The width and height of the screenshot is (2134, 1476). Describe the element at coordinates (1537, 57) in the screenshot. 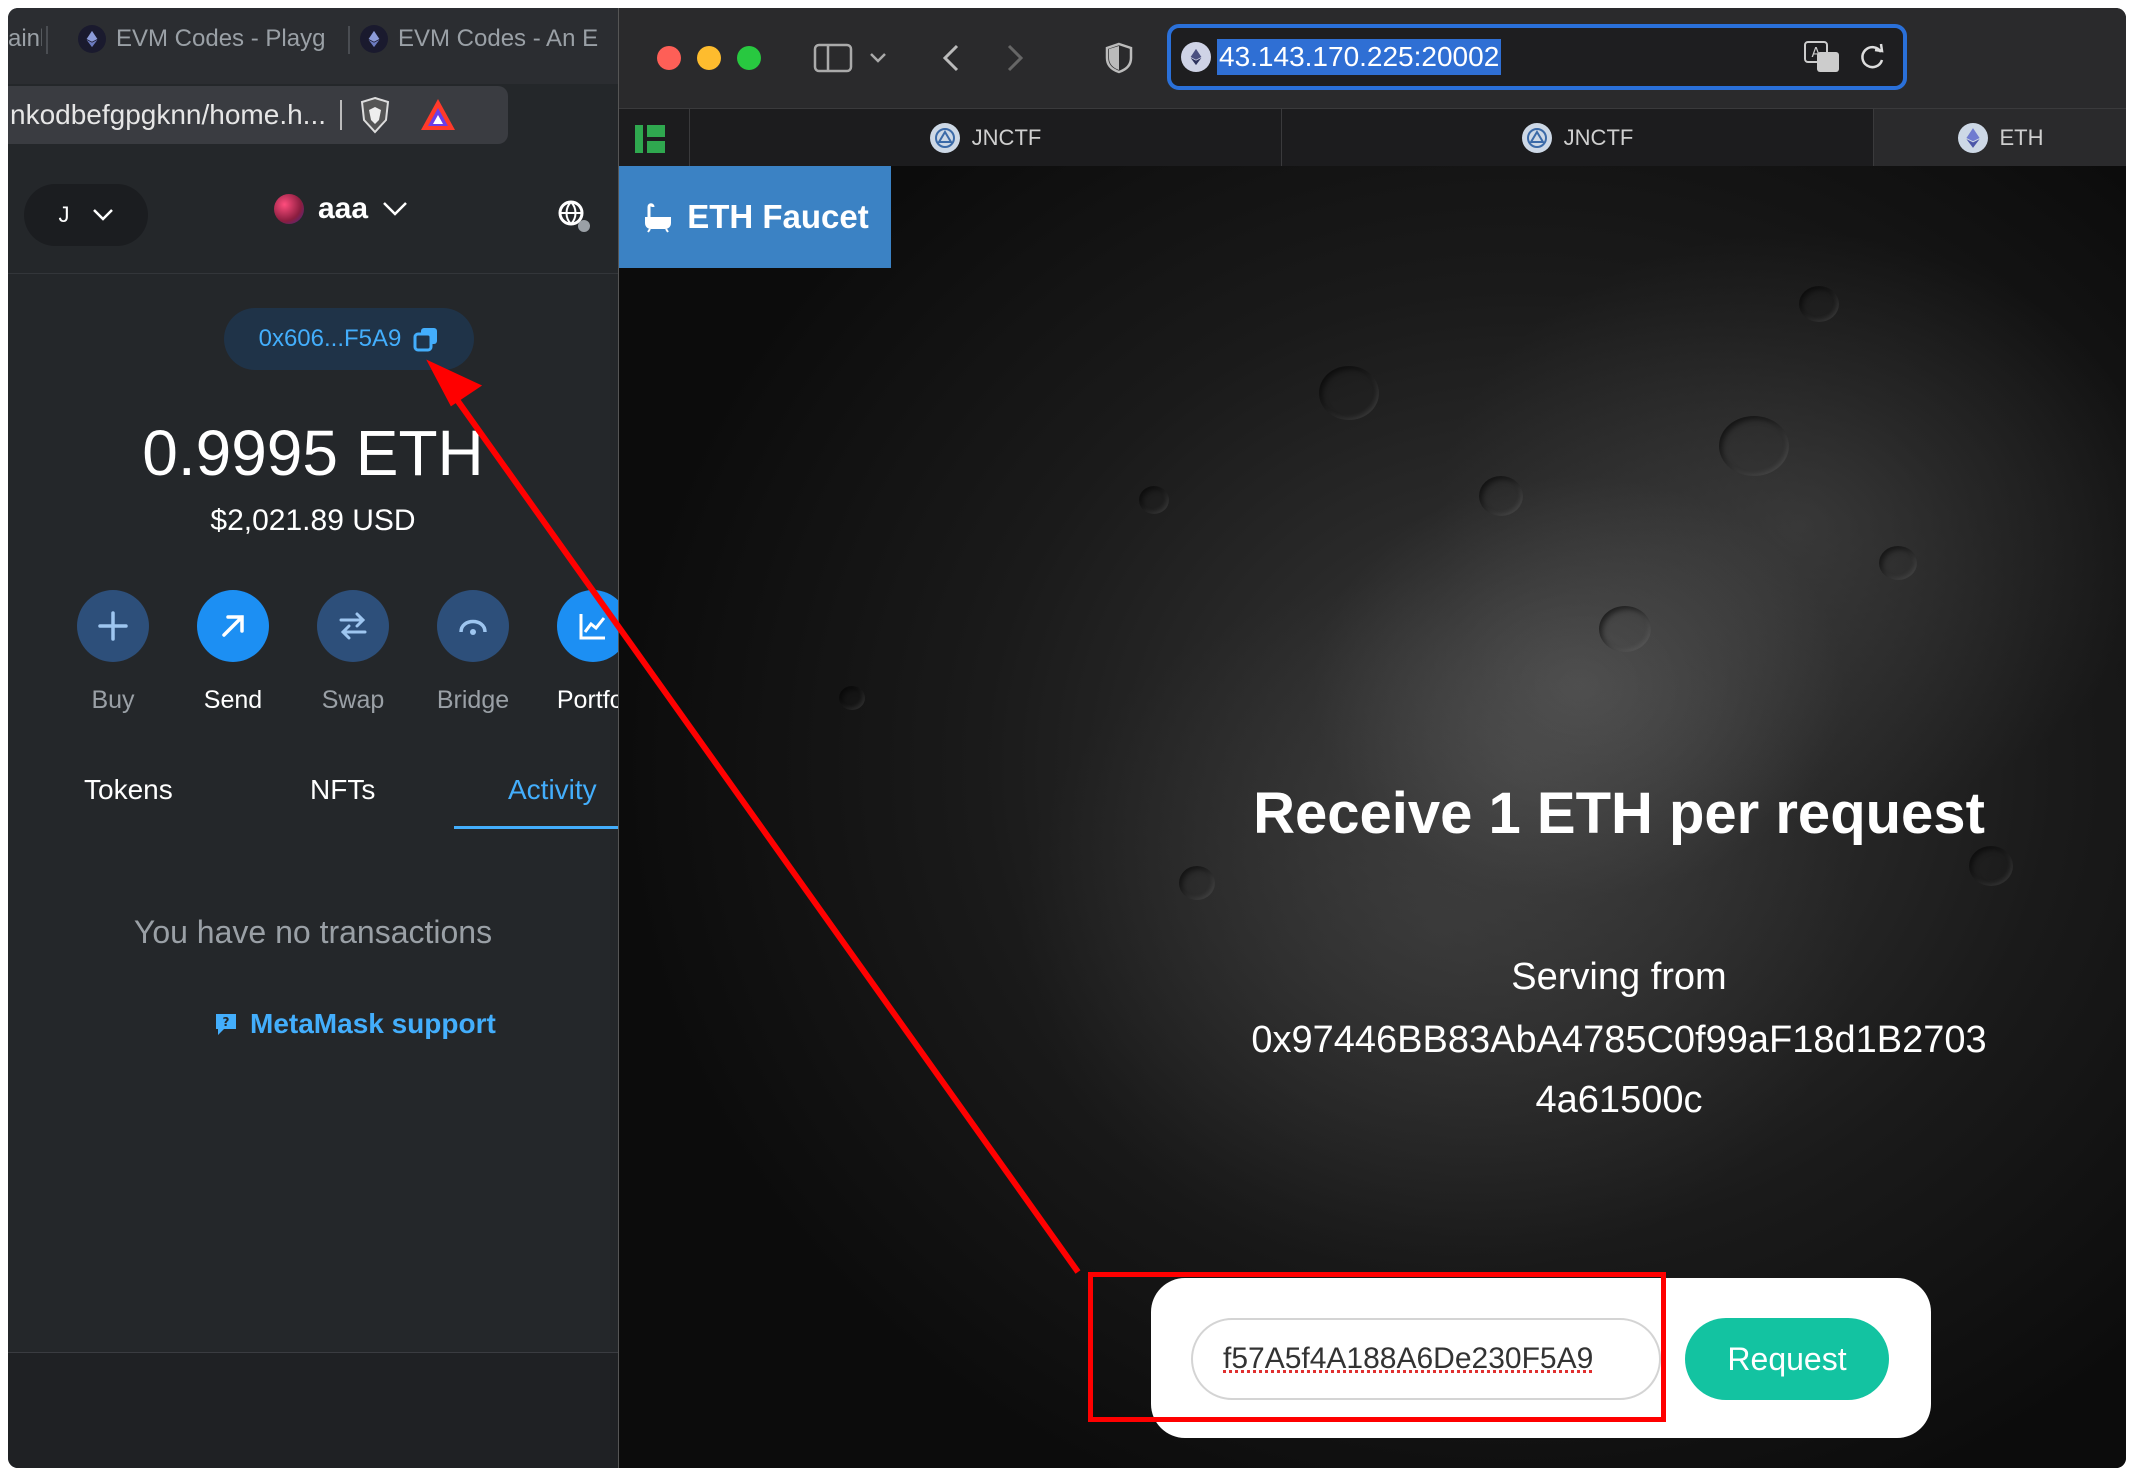

I see `url-bar: 43.143.170.225:20002 A` at that location.